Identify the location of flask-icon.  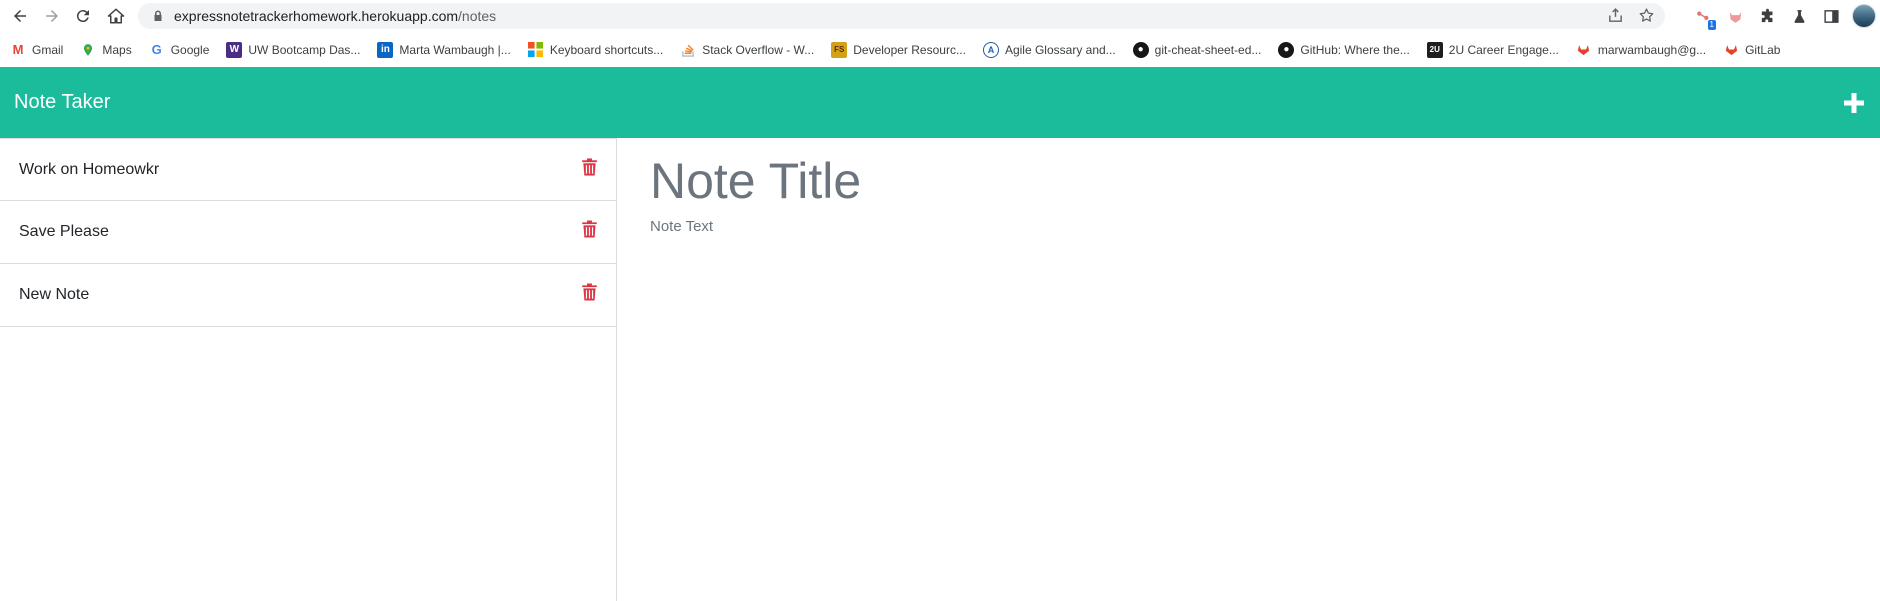
(1799, 16).